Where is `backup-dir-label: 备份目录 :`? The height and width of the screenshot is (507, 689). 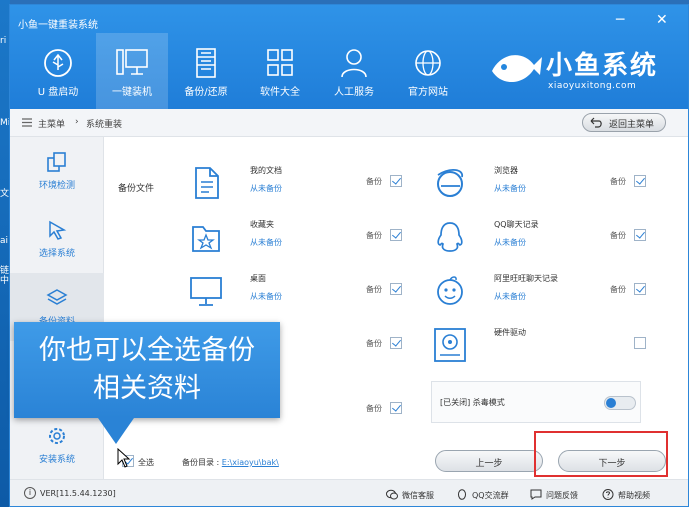 backup-dir-label: 备份目录 : is located at coordinates (201, 462).